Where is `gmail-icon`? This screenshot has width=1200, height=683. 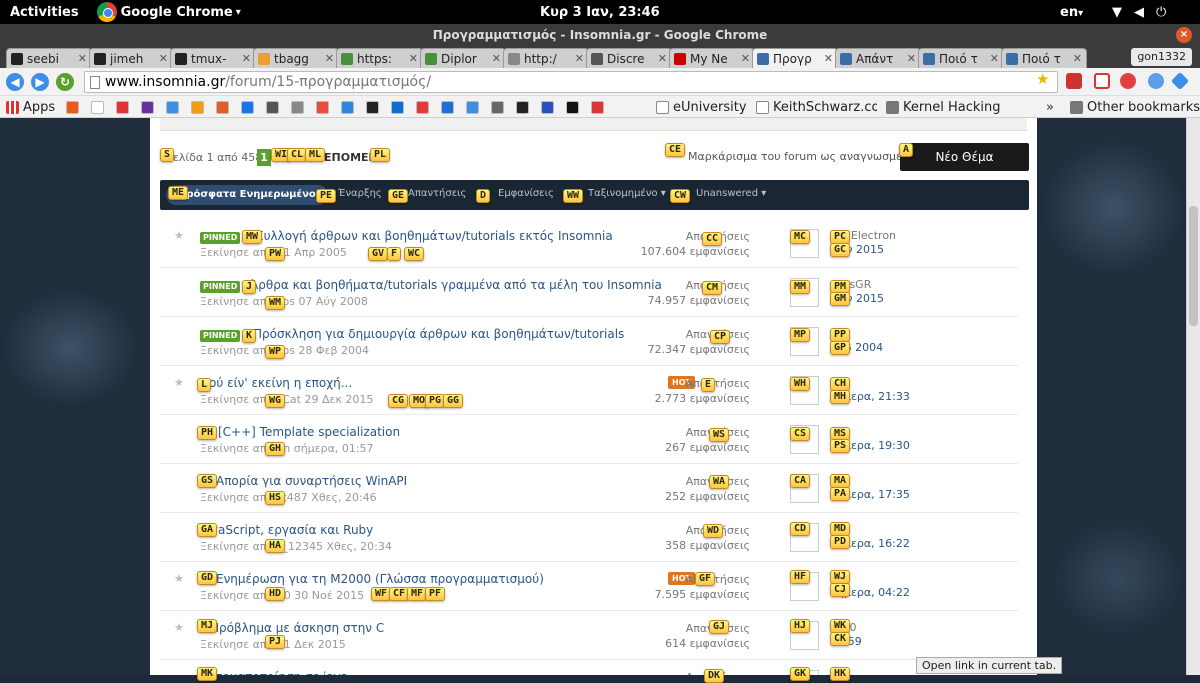
gmail-icon is located at coordinates (1102, 81).